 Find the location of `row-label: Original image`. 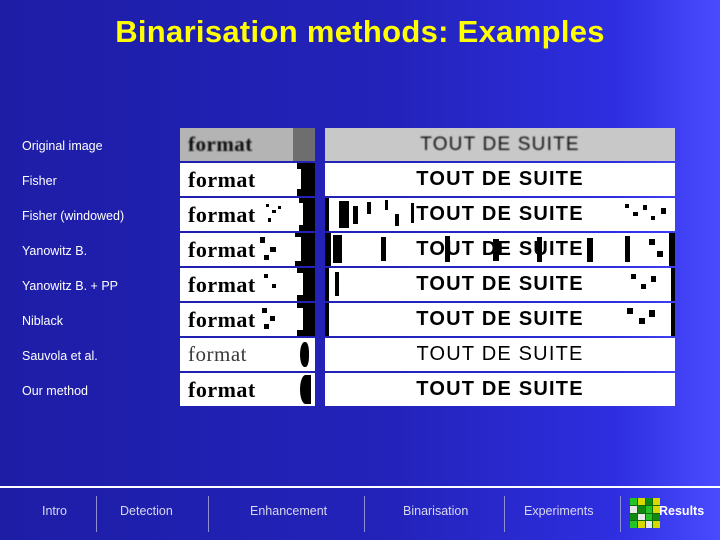

row-label: Original image is located at coordinates (62, 146).